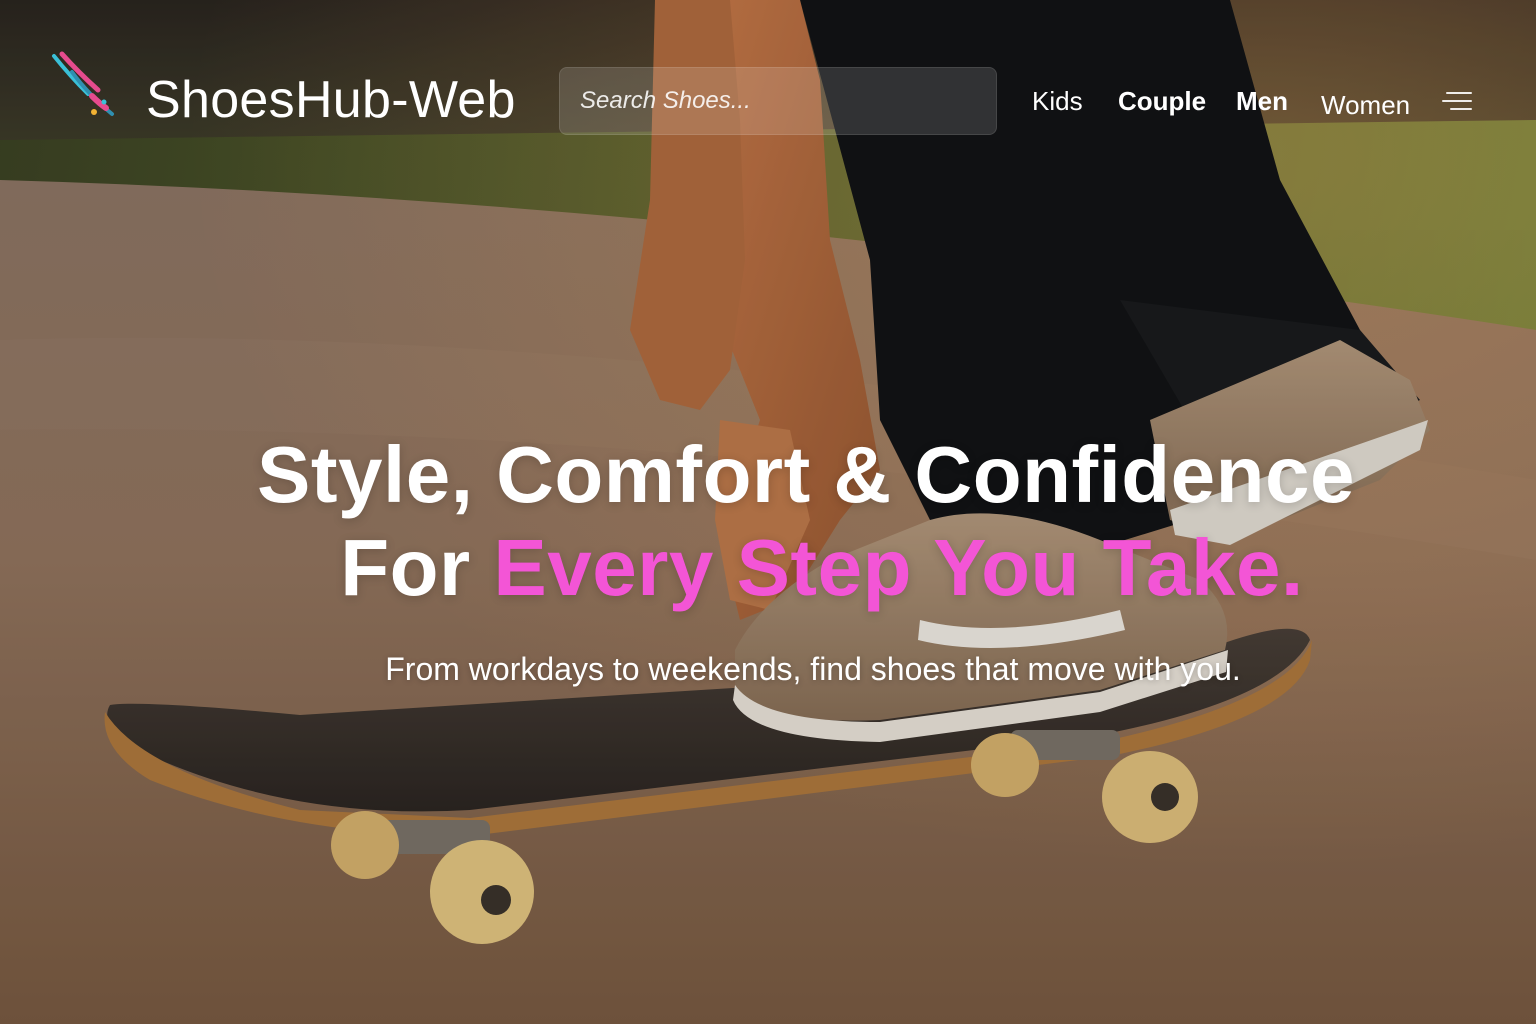 This screenshot has height=1024, width=1536. What do you see at coordinates (1365, 105) in the screenshot?
I see `nav-link-women: Women` at bounding box center [1365, 105].